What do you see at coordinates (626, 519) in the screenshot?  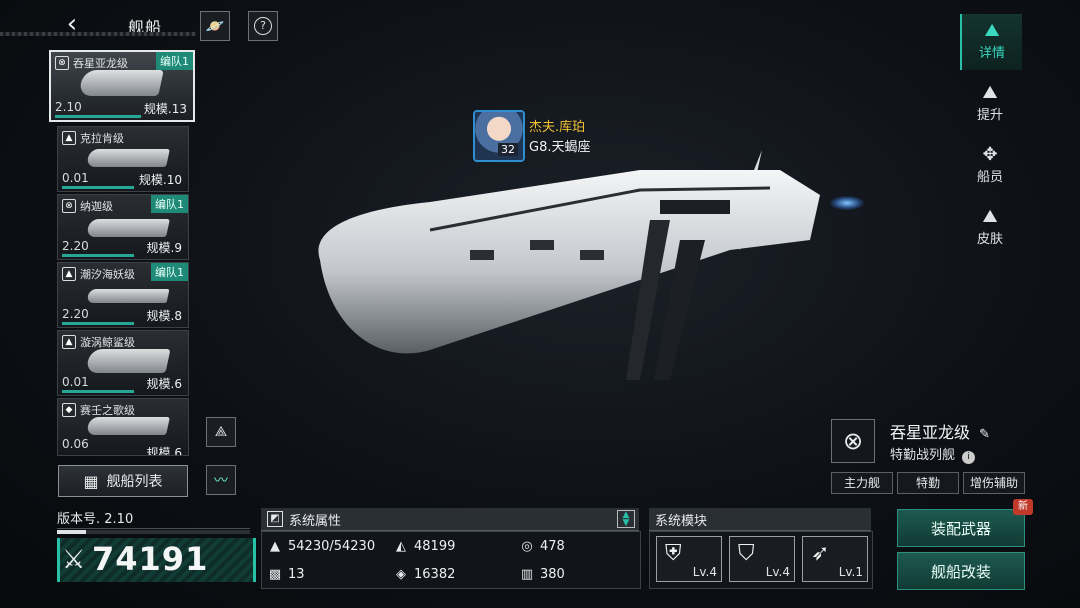 I see `attrs-toggle-button: ▲ ▼` at bounding box center [626, 519].